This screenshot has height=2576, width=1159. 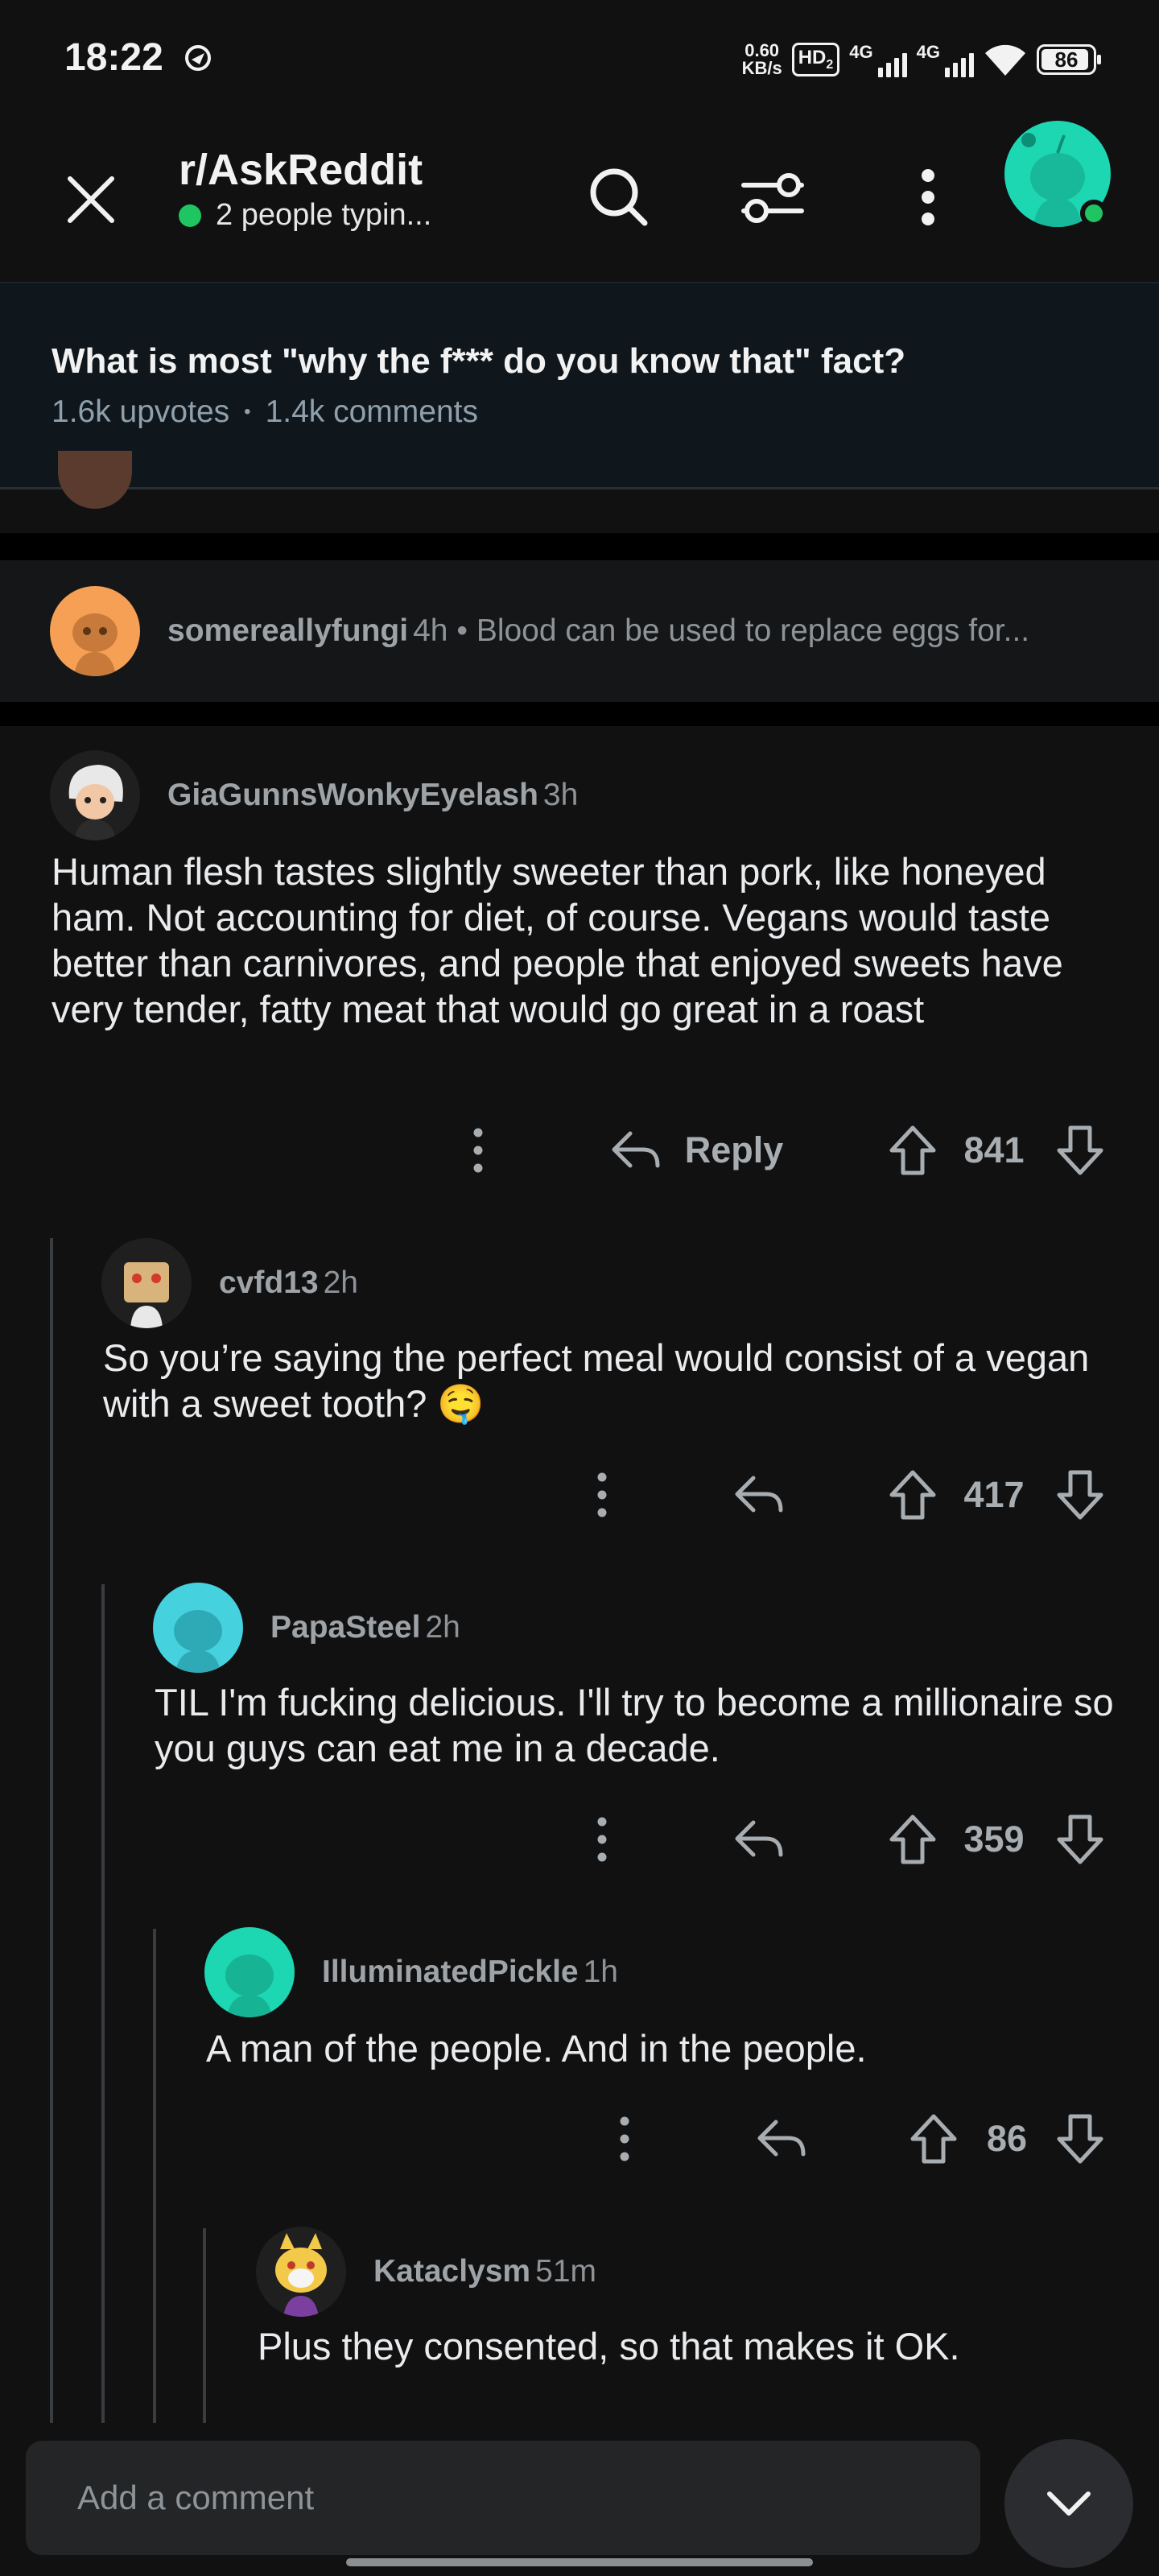 I want to click on username: cvfd13, so click(x=269, y=1282).